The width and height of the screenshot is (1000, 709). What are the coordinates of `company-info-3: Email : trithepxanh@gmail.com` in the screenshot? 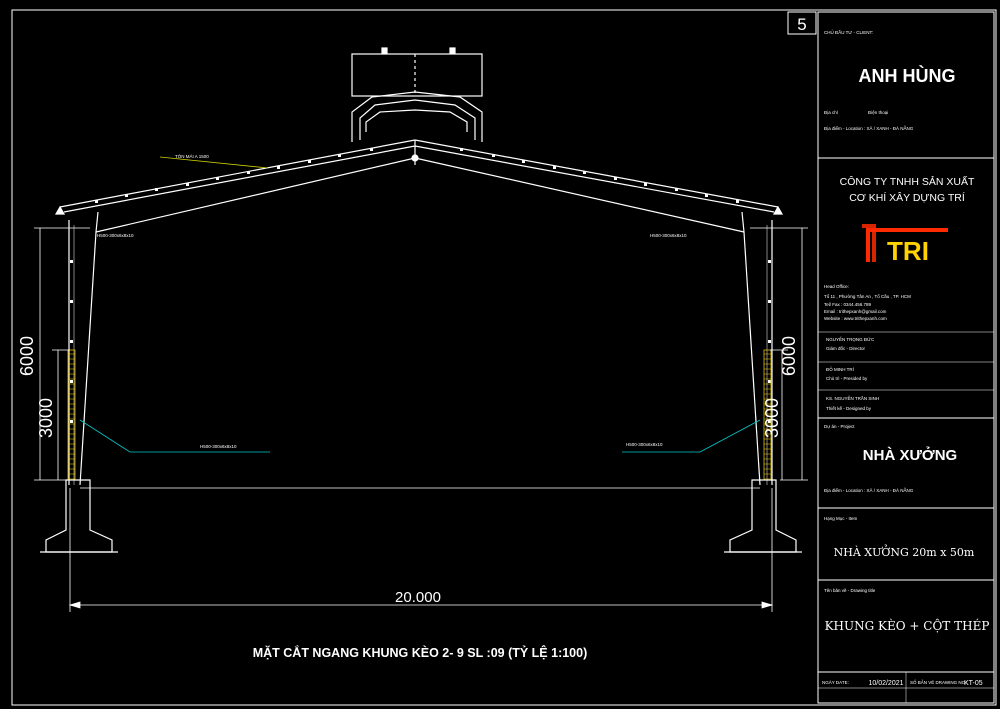 It's located at (855, 311).